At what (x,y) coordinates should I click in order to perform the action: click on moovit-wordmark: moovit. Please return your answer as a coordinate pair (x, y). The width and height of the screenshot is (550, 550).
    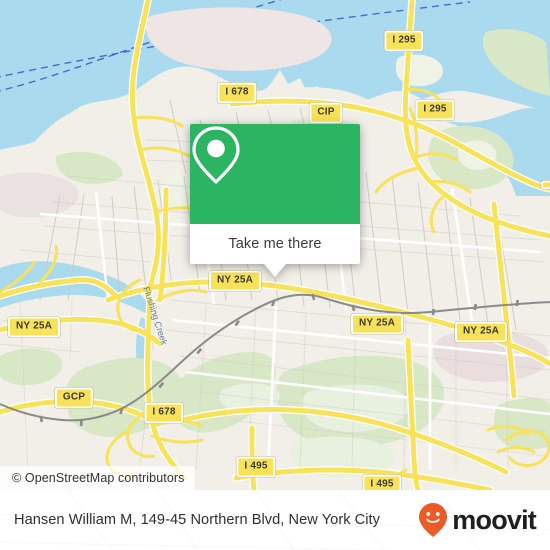
    Looking at the image, I should click on (494, 519).